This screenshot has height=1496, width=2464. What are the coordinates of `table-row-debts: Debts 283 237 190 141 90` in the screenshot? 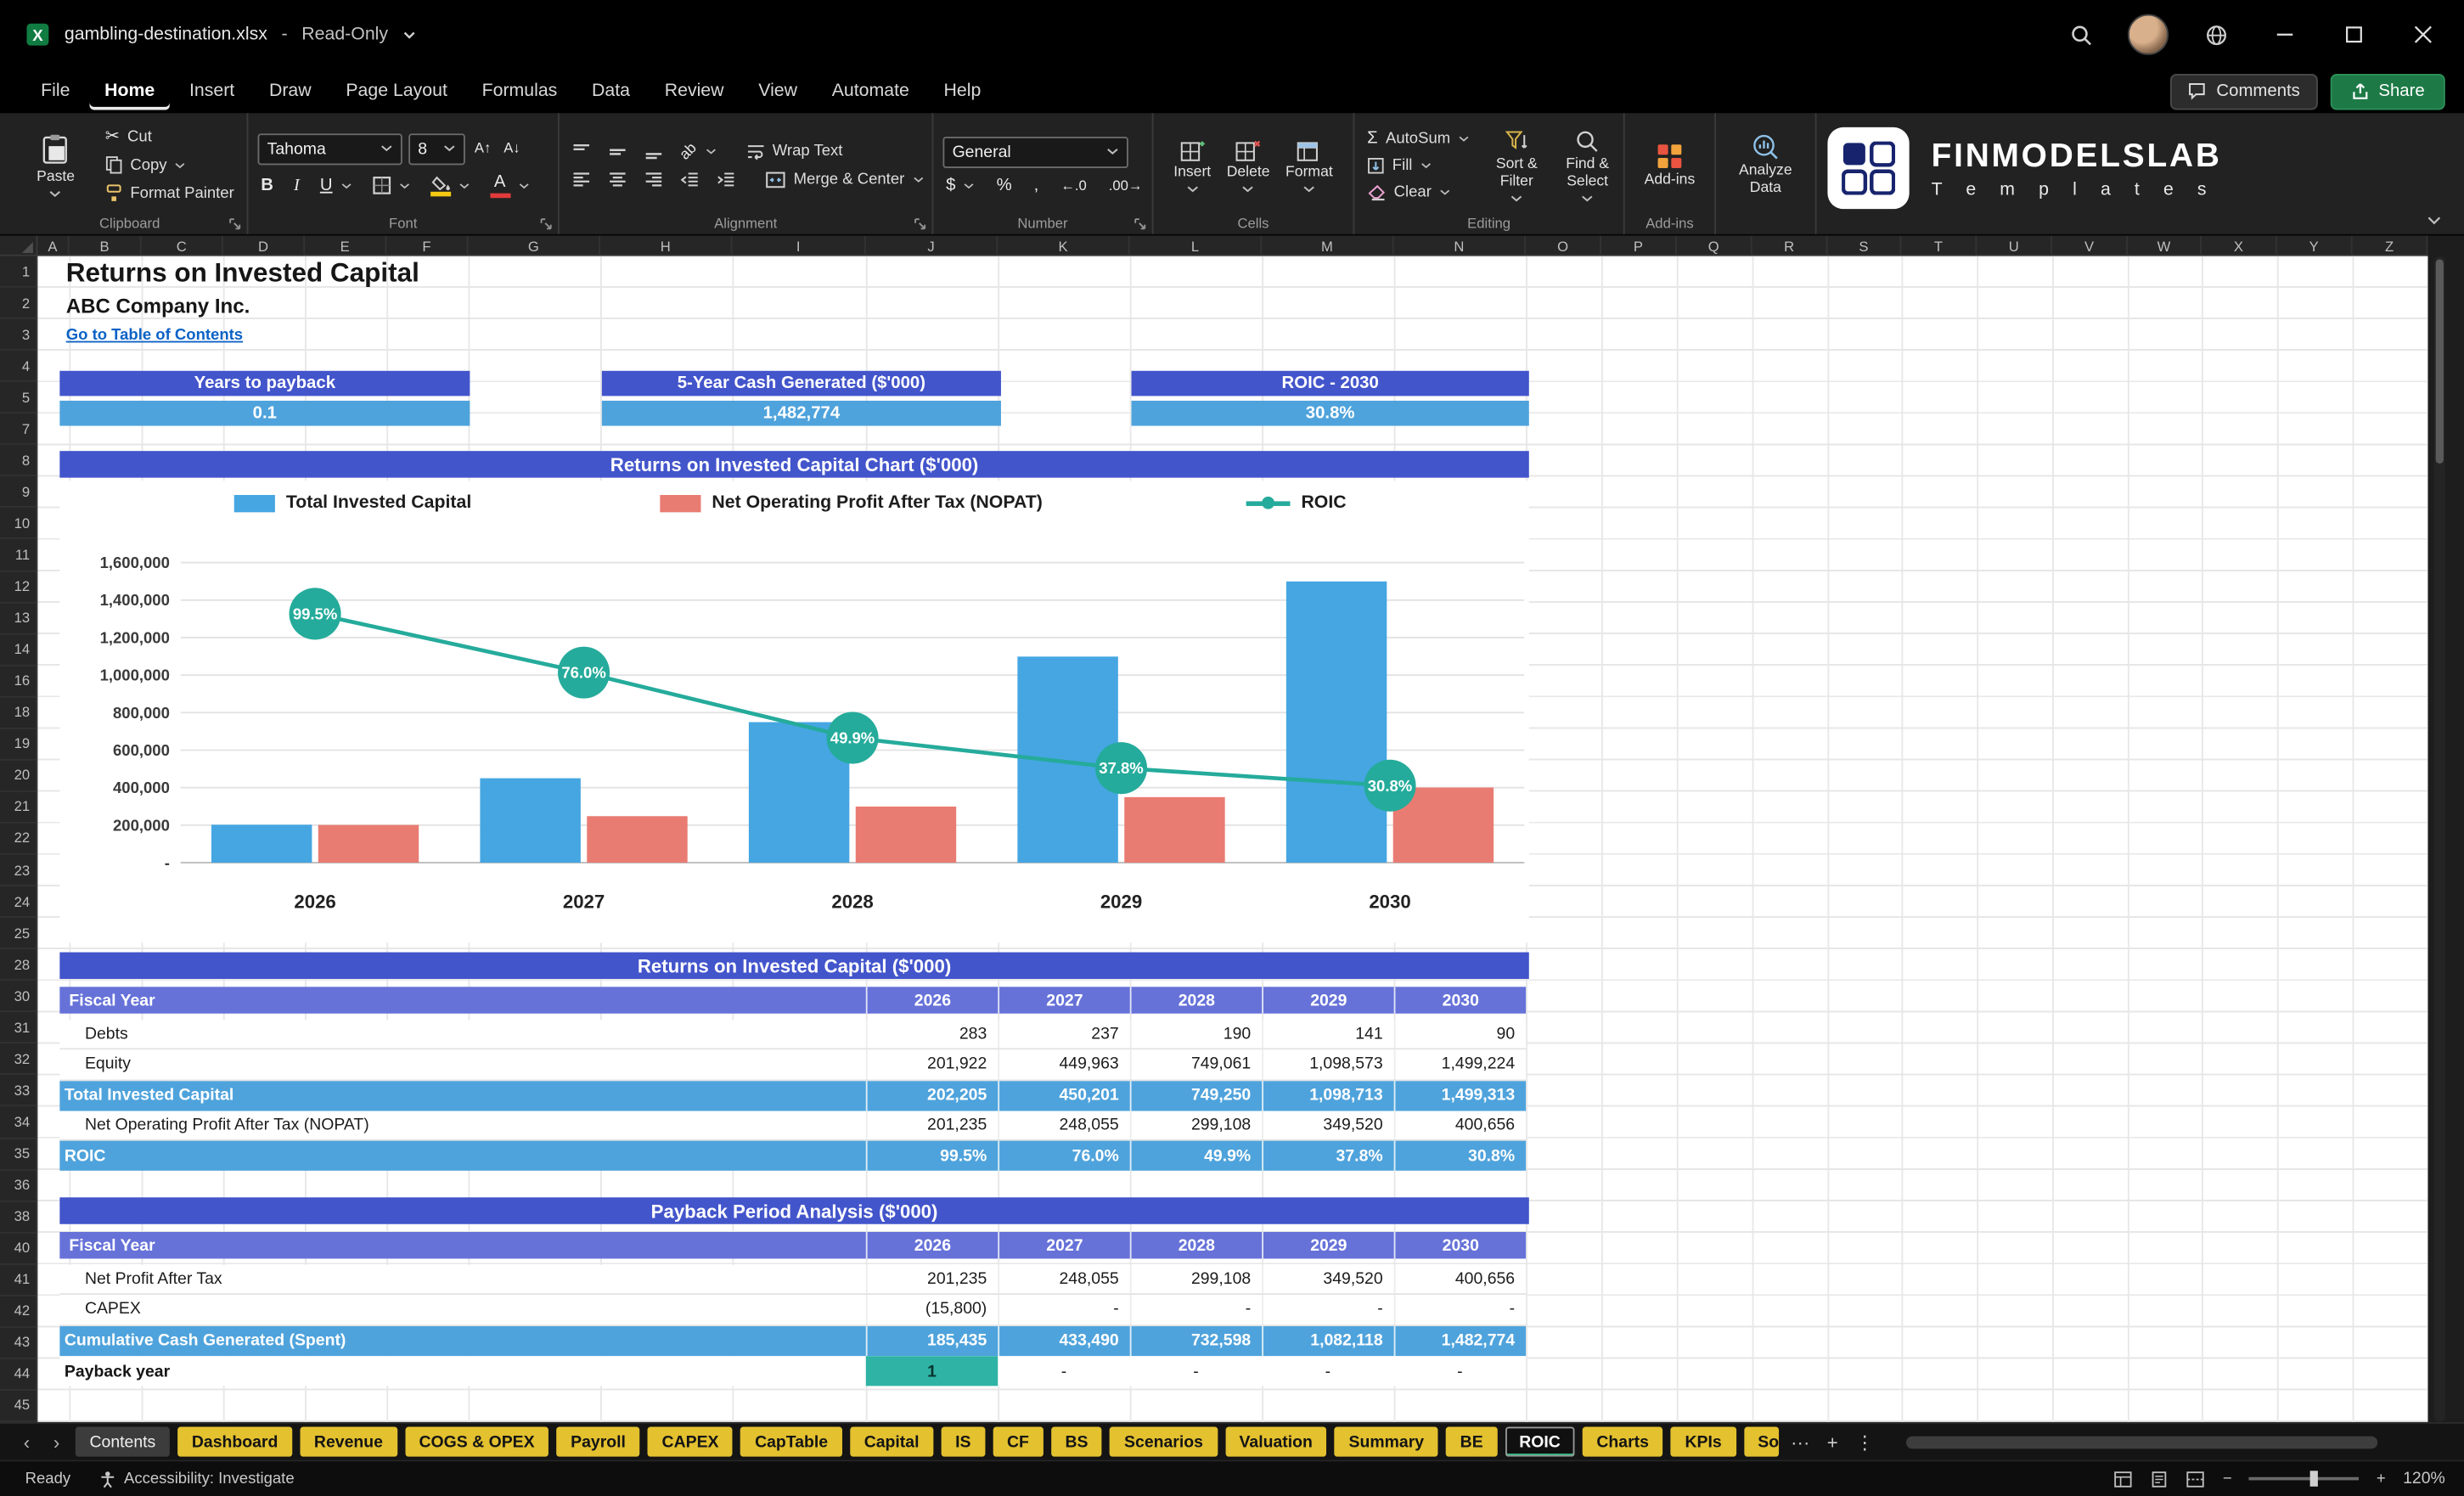 It's located at (793, 1035).